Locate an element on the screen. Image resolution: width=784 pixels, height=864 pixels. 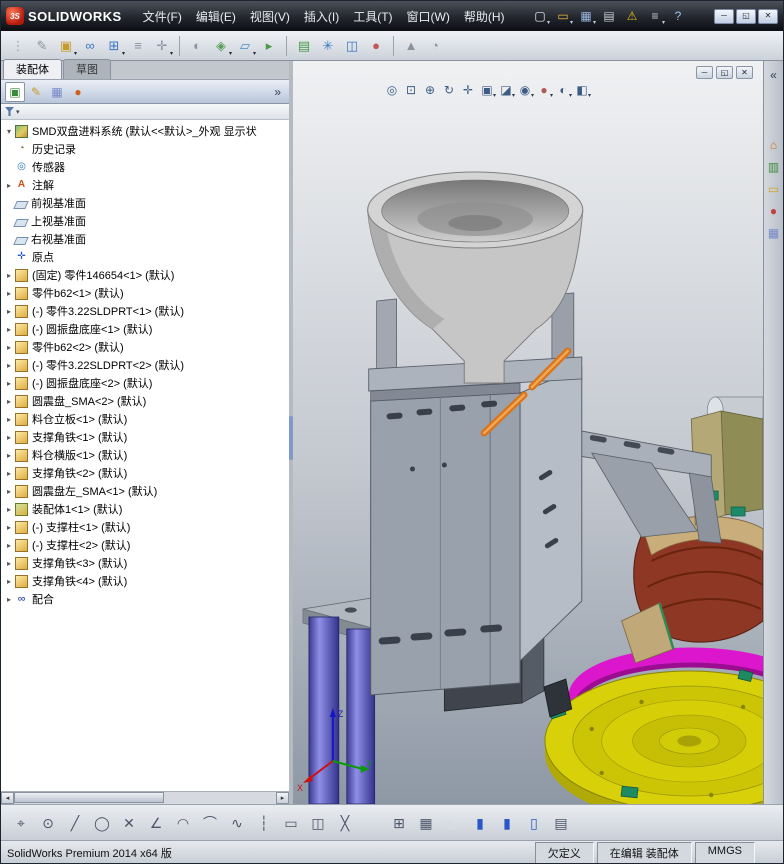
scrollbar-thumb is located at coordinates (89, 797).